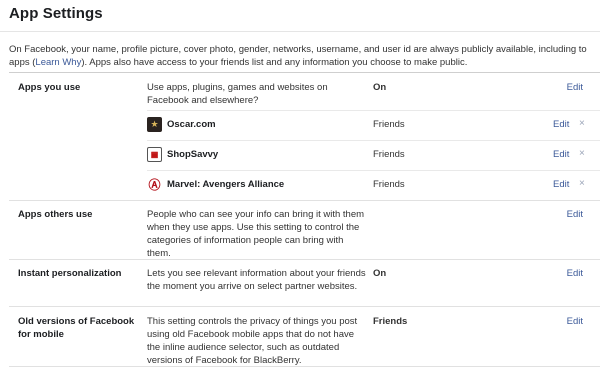 Image resolution: width=600 pixels, height=371 pixels. Describe the element at coordinates (76, 328) in the screenshot. I see `old-versions-label: Old versions of Facebook for mobile` at that location.